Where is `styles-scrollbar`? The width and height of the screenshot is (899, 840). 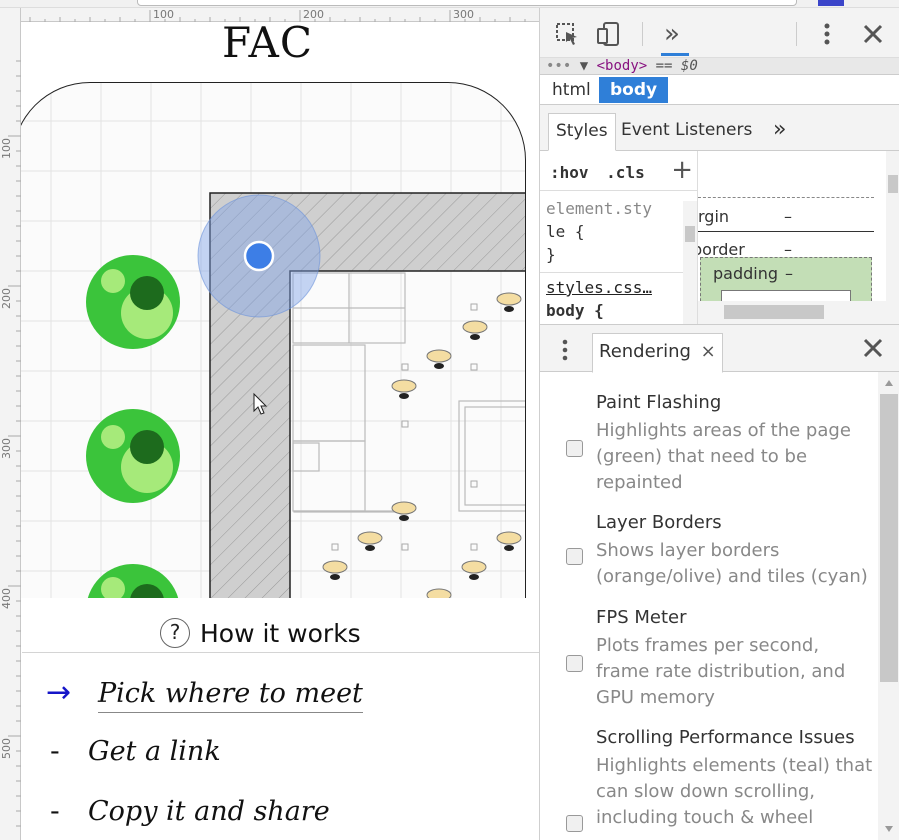
styles-scrollbar is located at coordinates (690, 262).